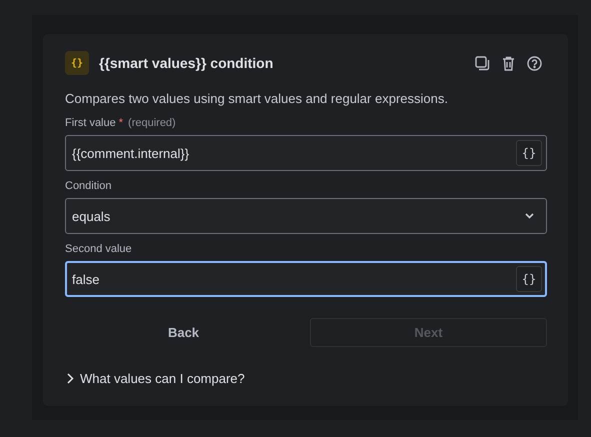 This screenshot has width=591, height=437. What do you see at coordinates (306, 216) in the screenshot?
I see `condition-select: equals` at bounding box center [306, 216].